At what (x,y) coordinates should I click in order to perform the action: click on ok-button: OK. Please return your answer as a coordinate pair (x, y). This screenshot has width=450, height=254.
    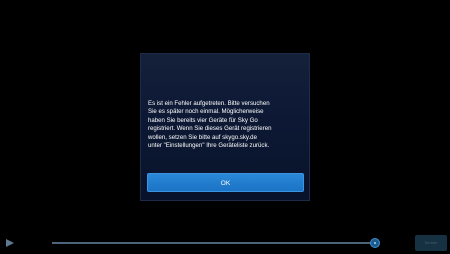
    Looking at the image, I should click on (225, 182).